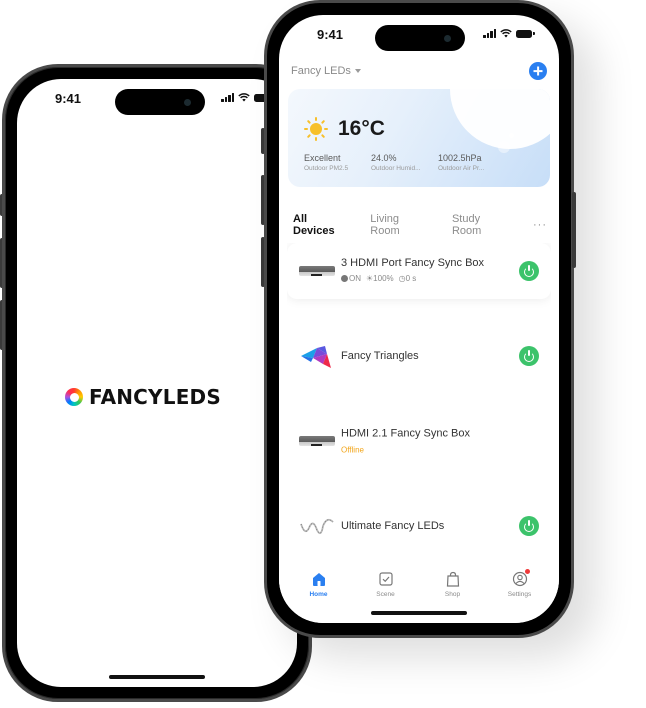 This screenshot has height=708, width=646. I want to click on tab-bar-label: Settings, so click(519, 594).